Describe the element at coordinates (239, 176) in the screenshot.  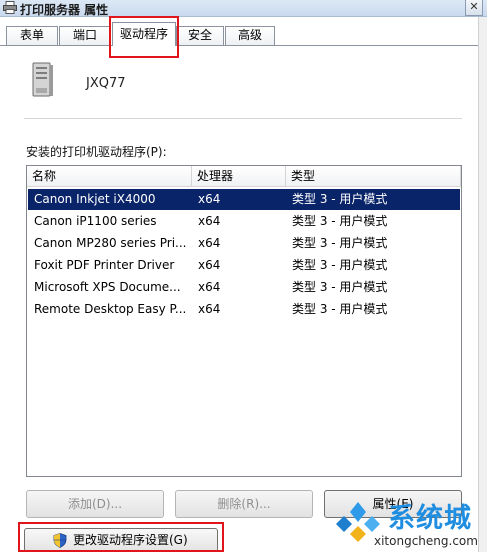
I see `column-header-processor: 处理器` at that location.